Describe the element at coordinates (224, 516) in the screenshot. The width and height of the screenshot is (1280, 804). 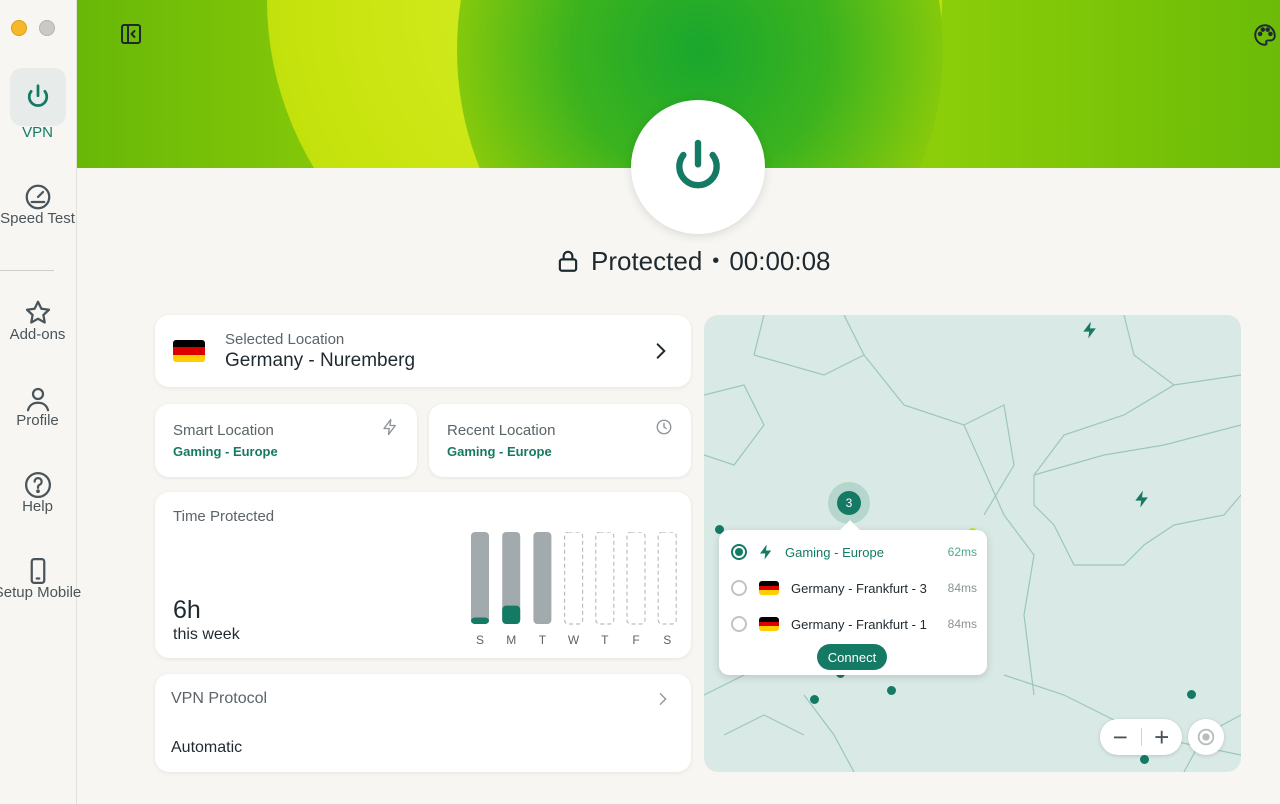
I see `time-protected-caption: Time Protected` at that location.